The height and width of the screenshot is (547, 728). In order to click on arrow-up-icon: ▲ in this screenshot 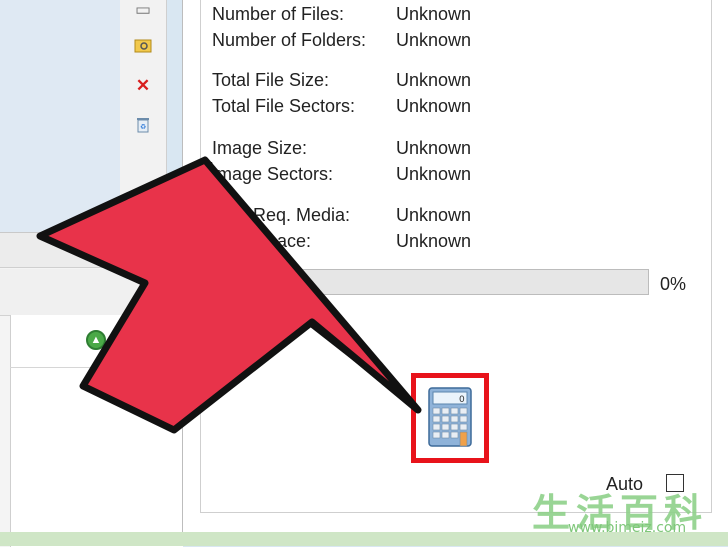, I will do `click(96, 340)`.